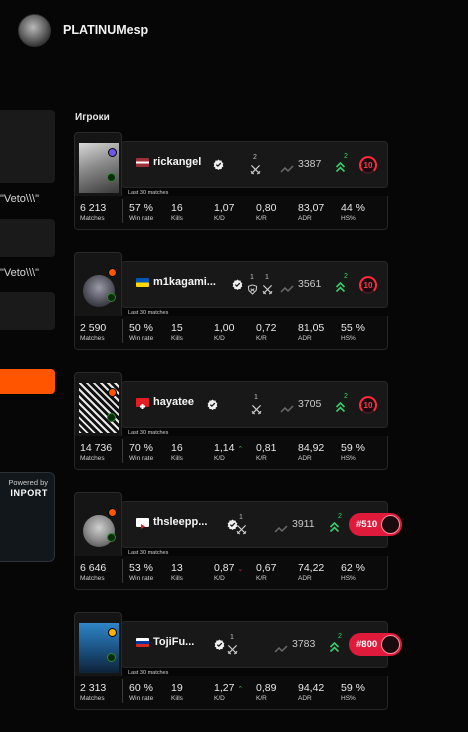 This screenshot has height=732, width=468. I want to click on stat-win-rate: 70 % Win rate, so click(141, 452).